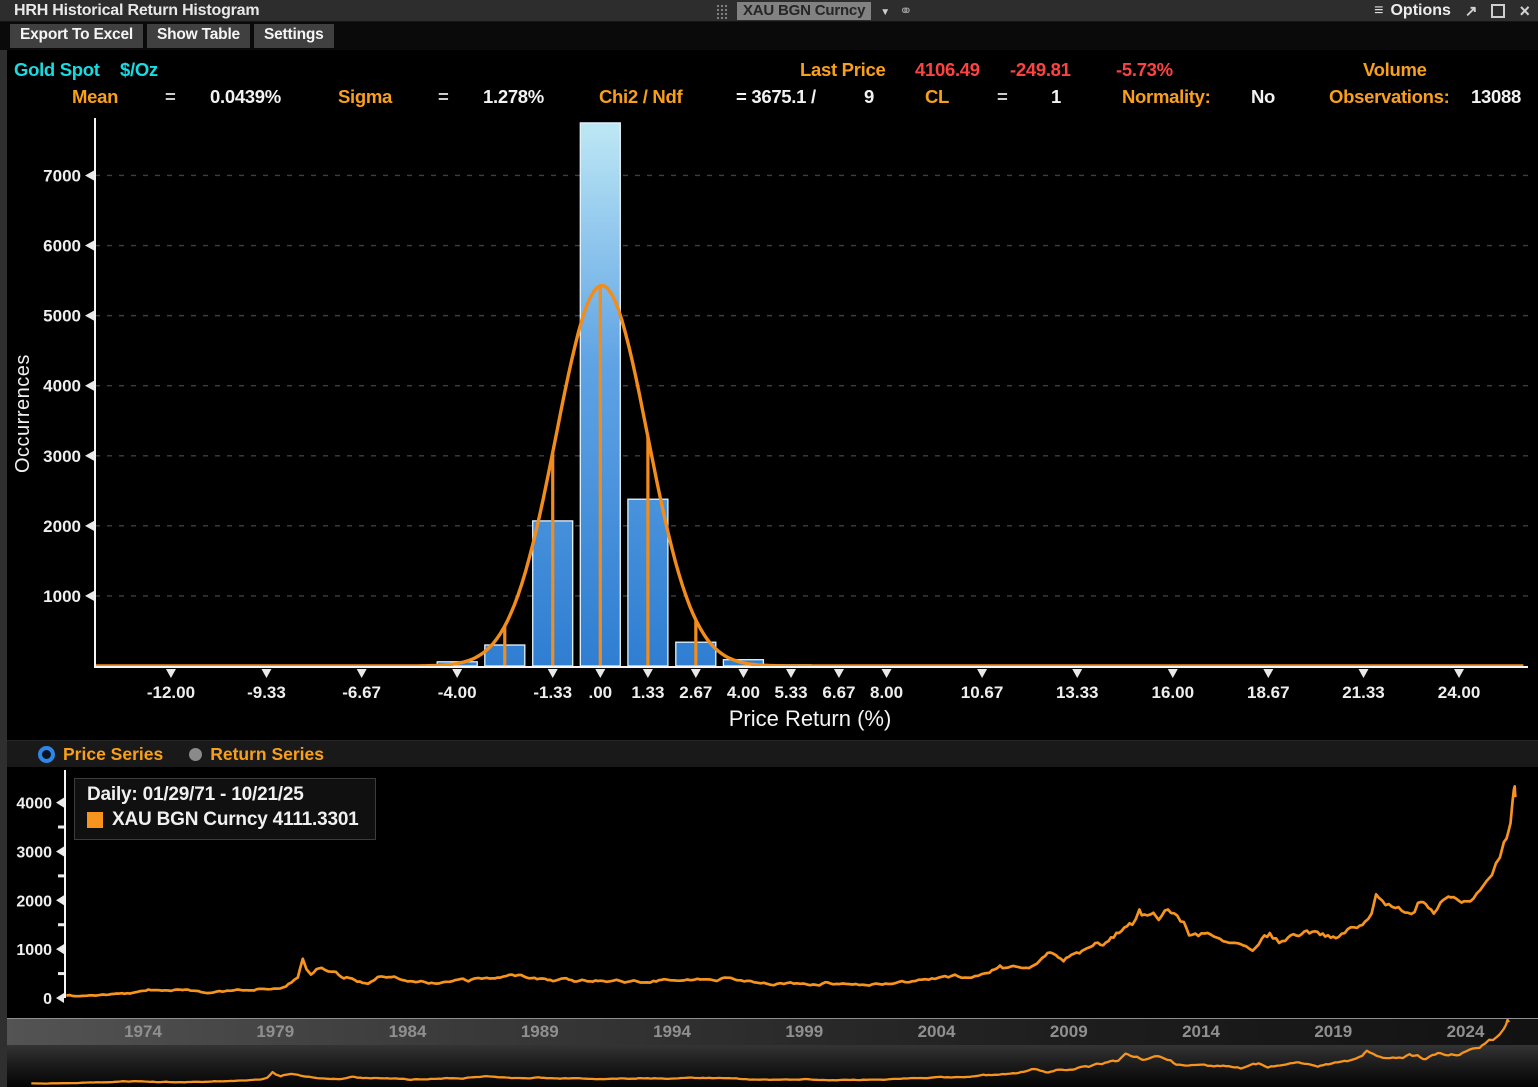  What do you see at coordinates (810, 718) in the screenshot?
I see `x-axis-title: Price Return (%)` at bounding box center [810, 718].